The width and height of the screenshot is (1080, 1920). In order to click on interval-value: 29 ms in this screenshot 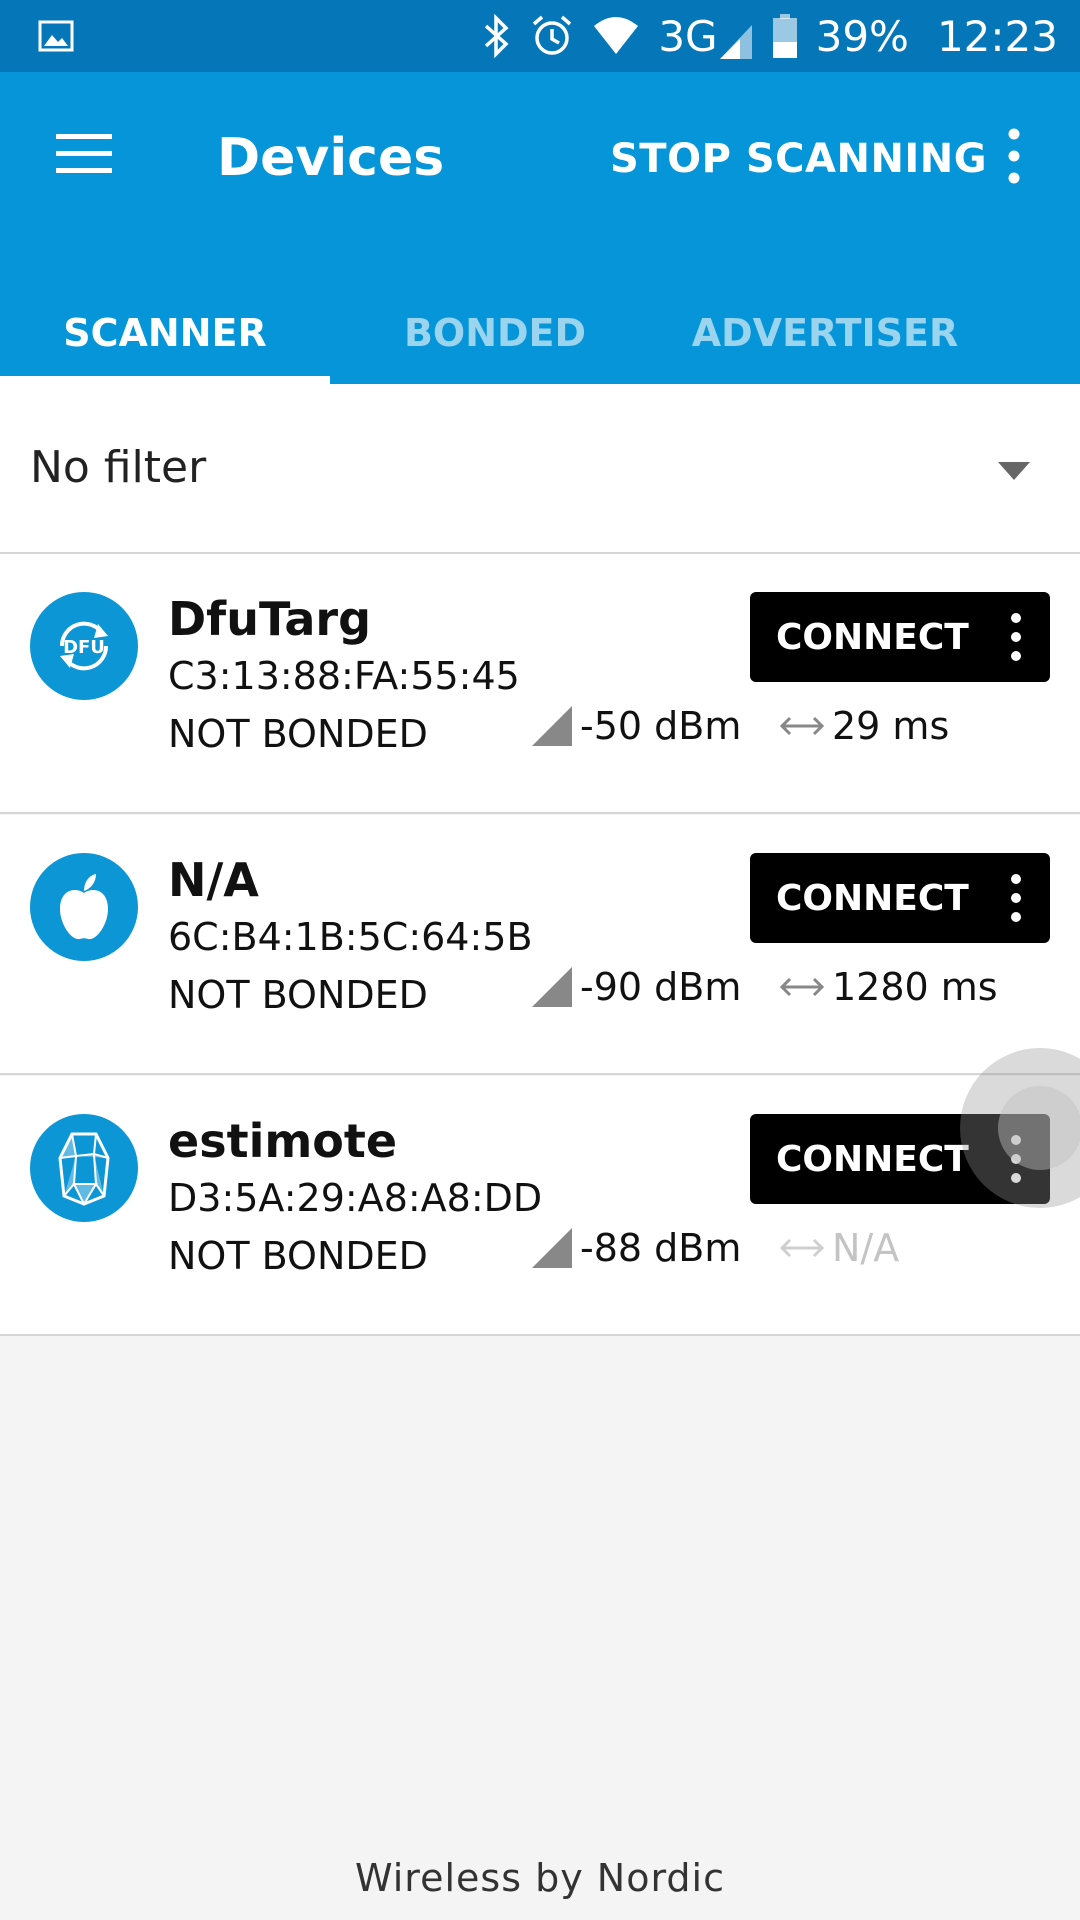, I will do `click(891, 726)`.